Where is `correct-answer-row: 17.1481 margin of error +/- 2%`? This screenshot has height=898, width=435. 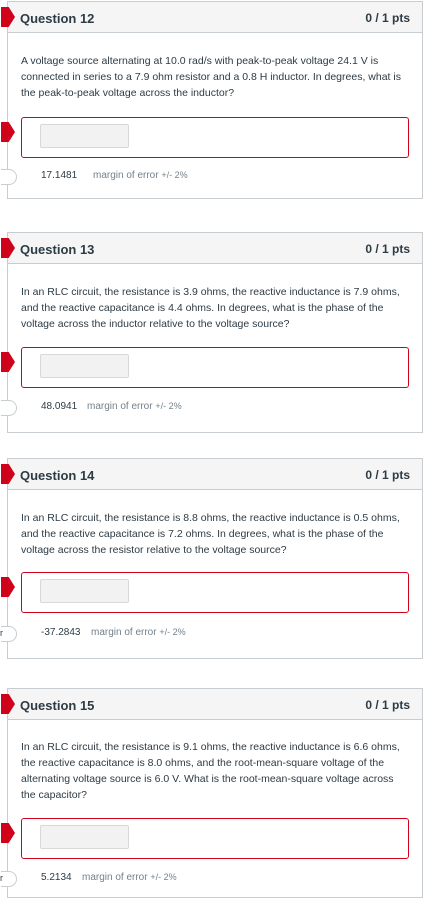
correct-answer-row: 17.1481 margin of error +/- 2% is located at coordinates (211, 177).